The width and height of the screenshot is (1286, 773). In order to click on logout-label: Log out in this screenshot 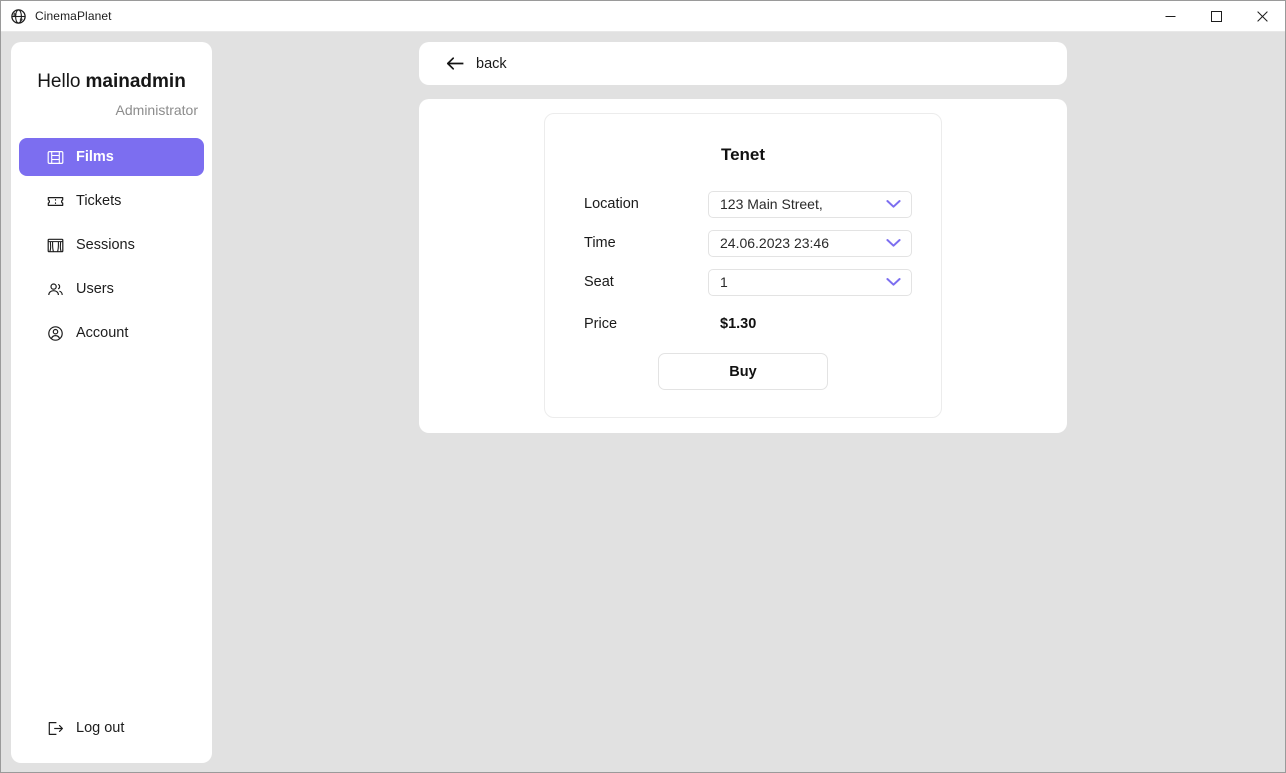, I will do `click(100, 728)`.